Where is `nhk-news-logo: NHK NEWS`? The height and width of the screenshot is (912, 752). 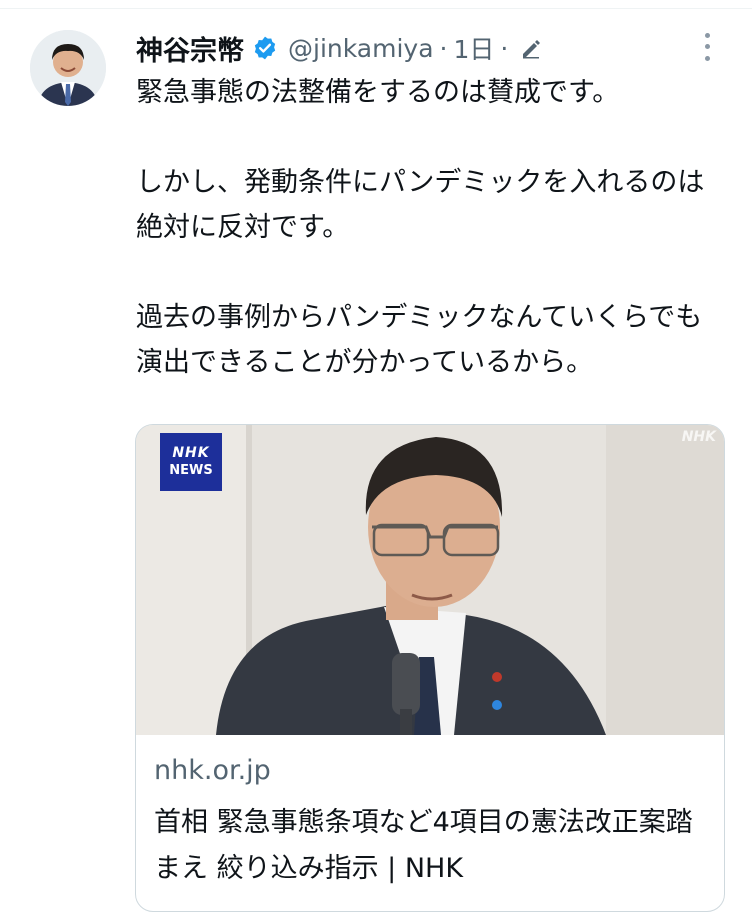 nhk-news-logo: NHK NEWS is located at coordinates (191, 462).